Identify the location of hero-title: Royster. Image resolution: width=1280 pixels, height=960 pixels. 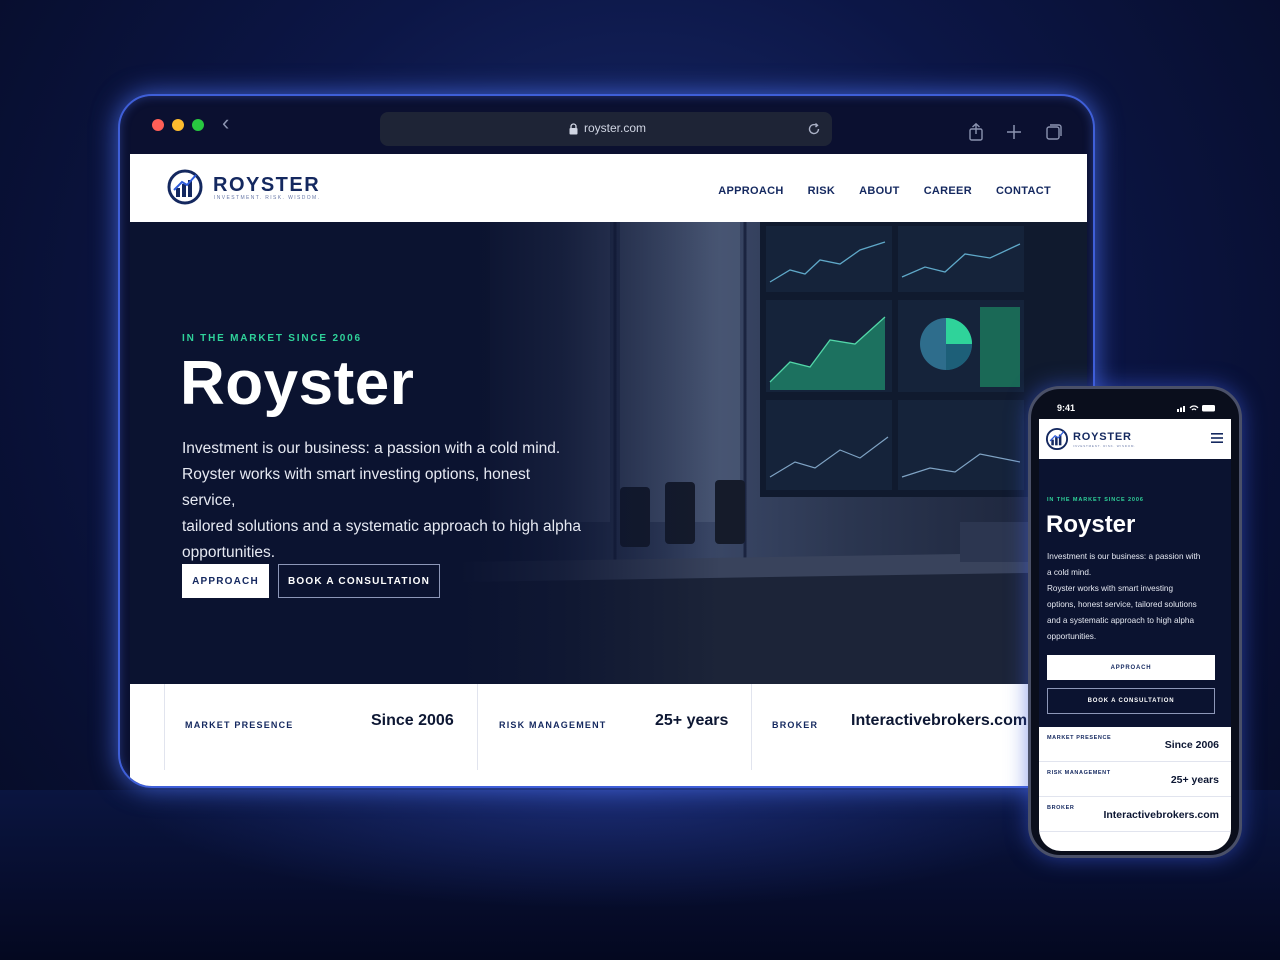
(297, 383).